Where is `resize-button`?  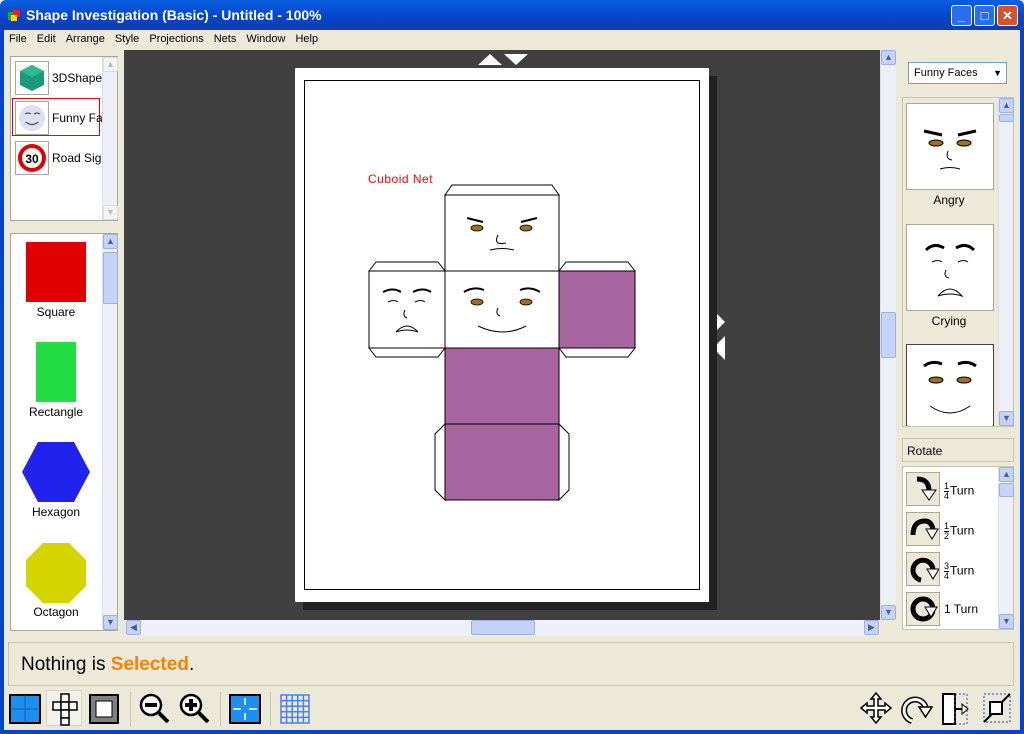 resize-button is located at coordinates (996, 708).